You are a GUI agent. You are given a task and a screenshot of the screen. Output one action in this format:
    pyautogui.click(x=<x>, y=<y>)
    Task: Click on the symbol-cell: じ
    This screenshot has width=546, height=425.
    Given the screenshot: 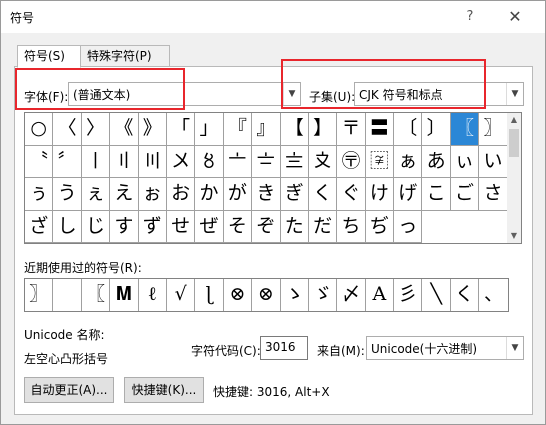 What is the action you would take?
    pyautogui.click(x=96, y=226)
    